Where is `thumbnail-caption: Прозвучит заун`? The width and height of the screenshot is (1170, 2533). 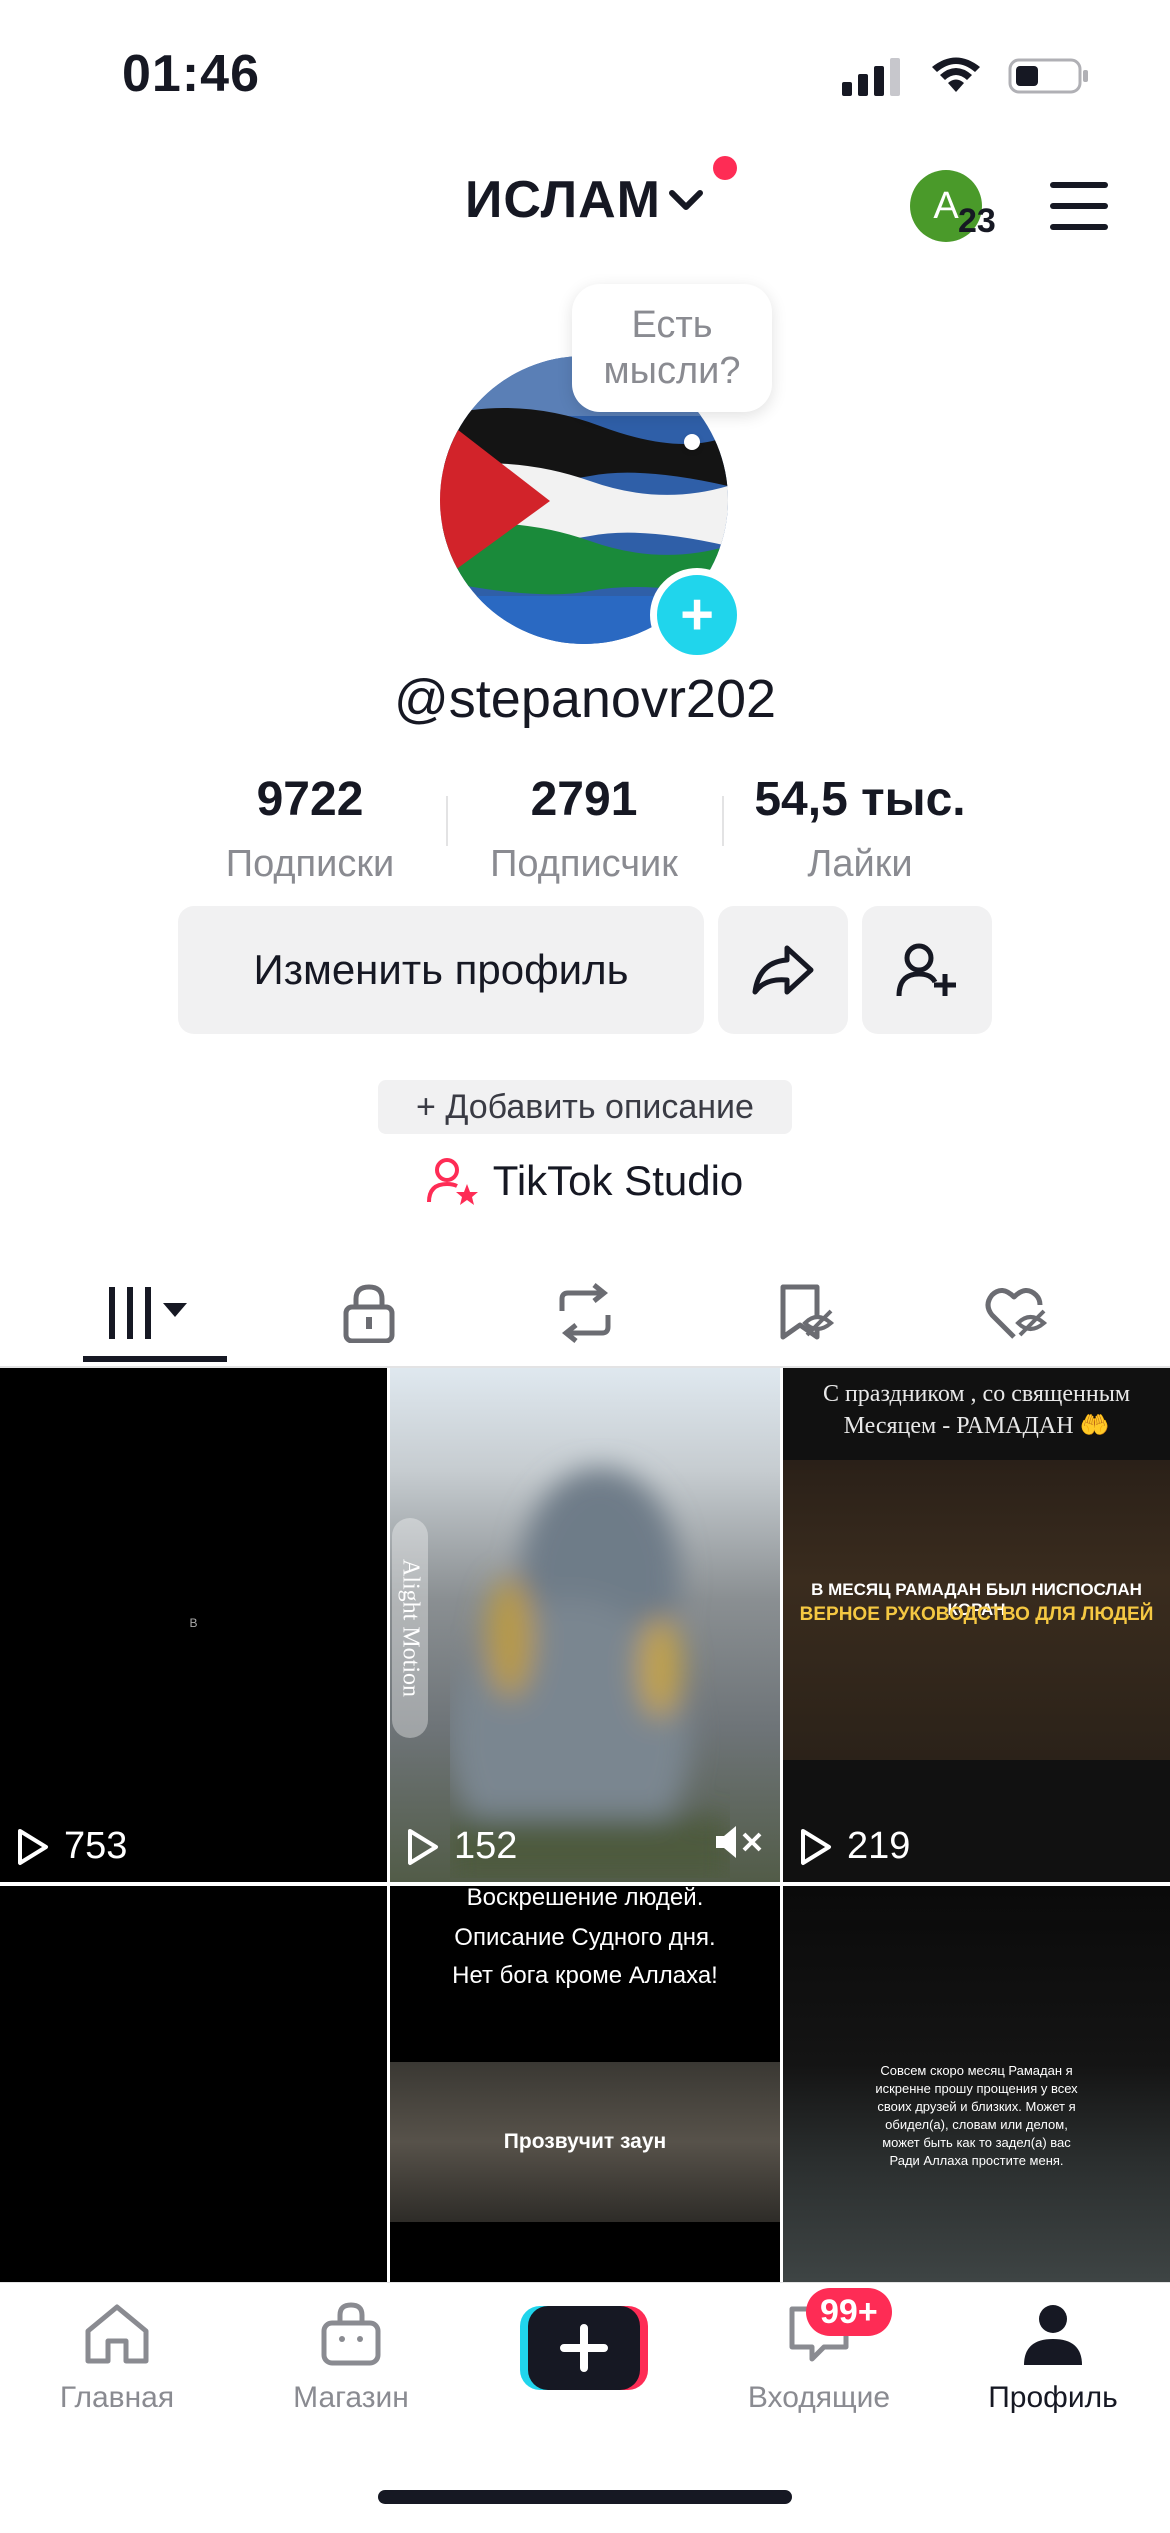
thumbnail-caption: Прозвучит заун is located at coordinates (585, 2141).